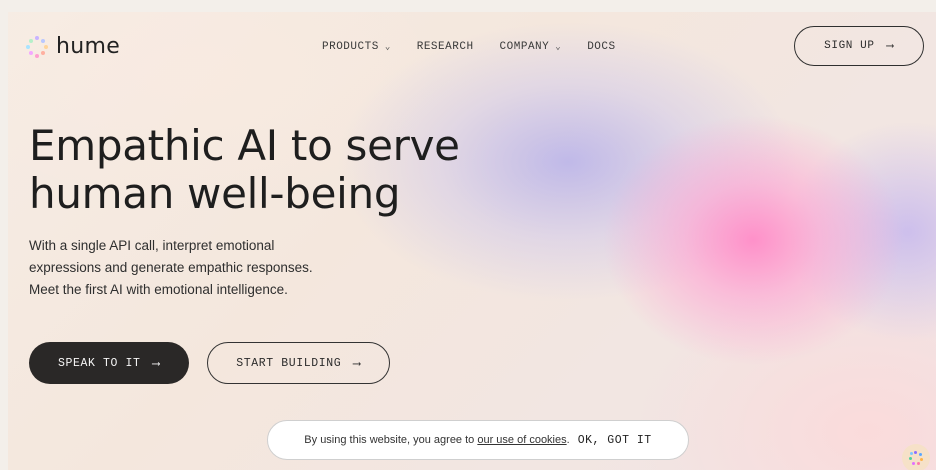 This screenshot has height=470, width=936. I want to click on cookie-accept-button: OK, GOT IT, so click(615, 440).